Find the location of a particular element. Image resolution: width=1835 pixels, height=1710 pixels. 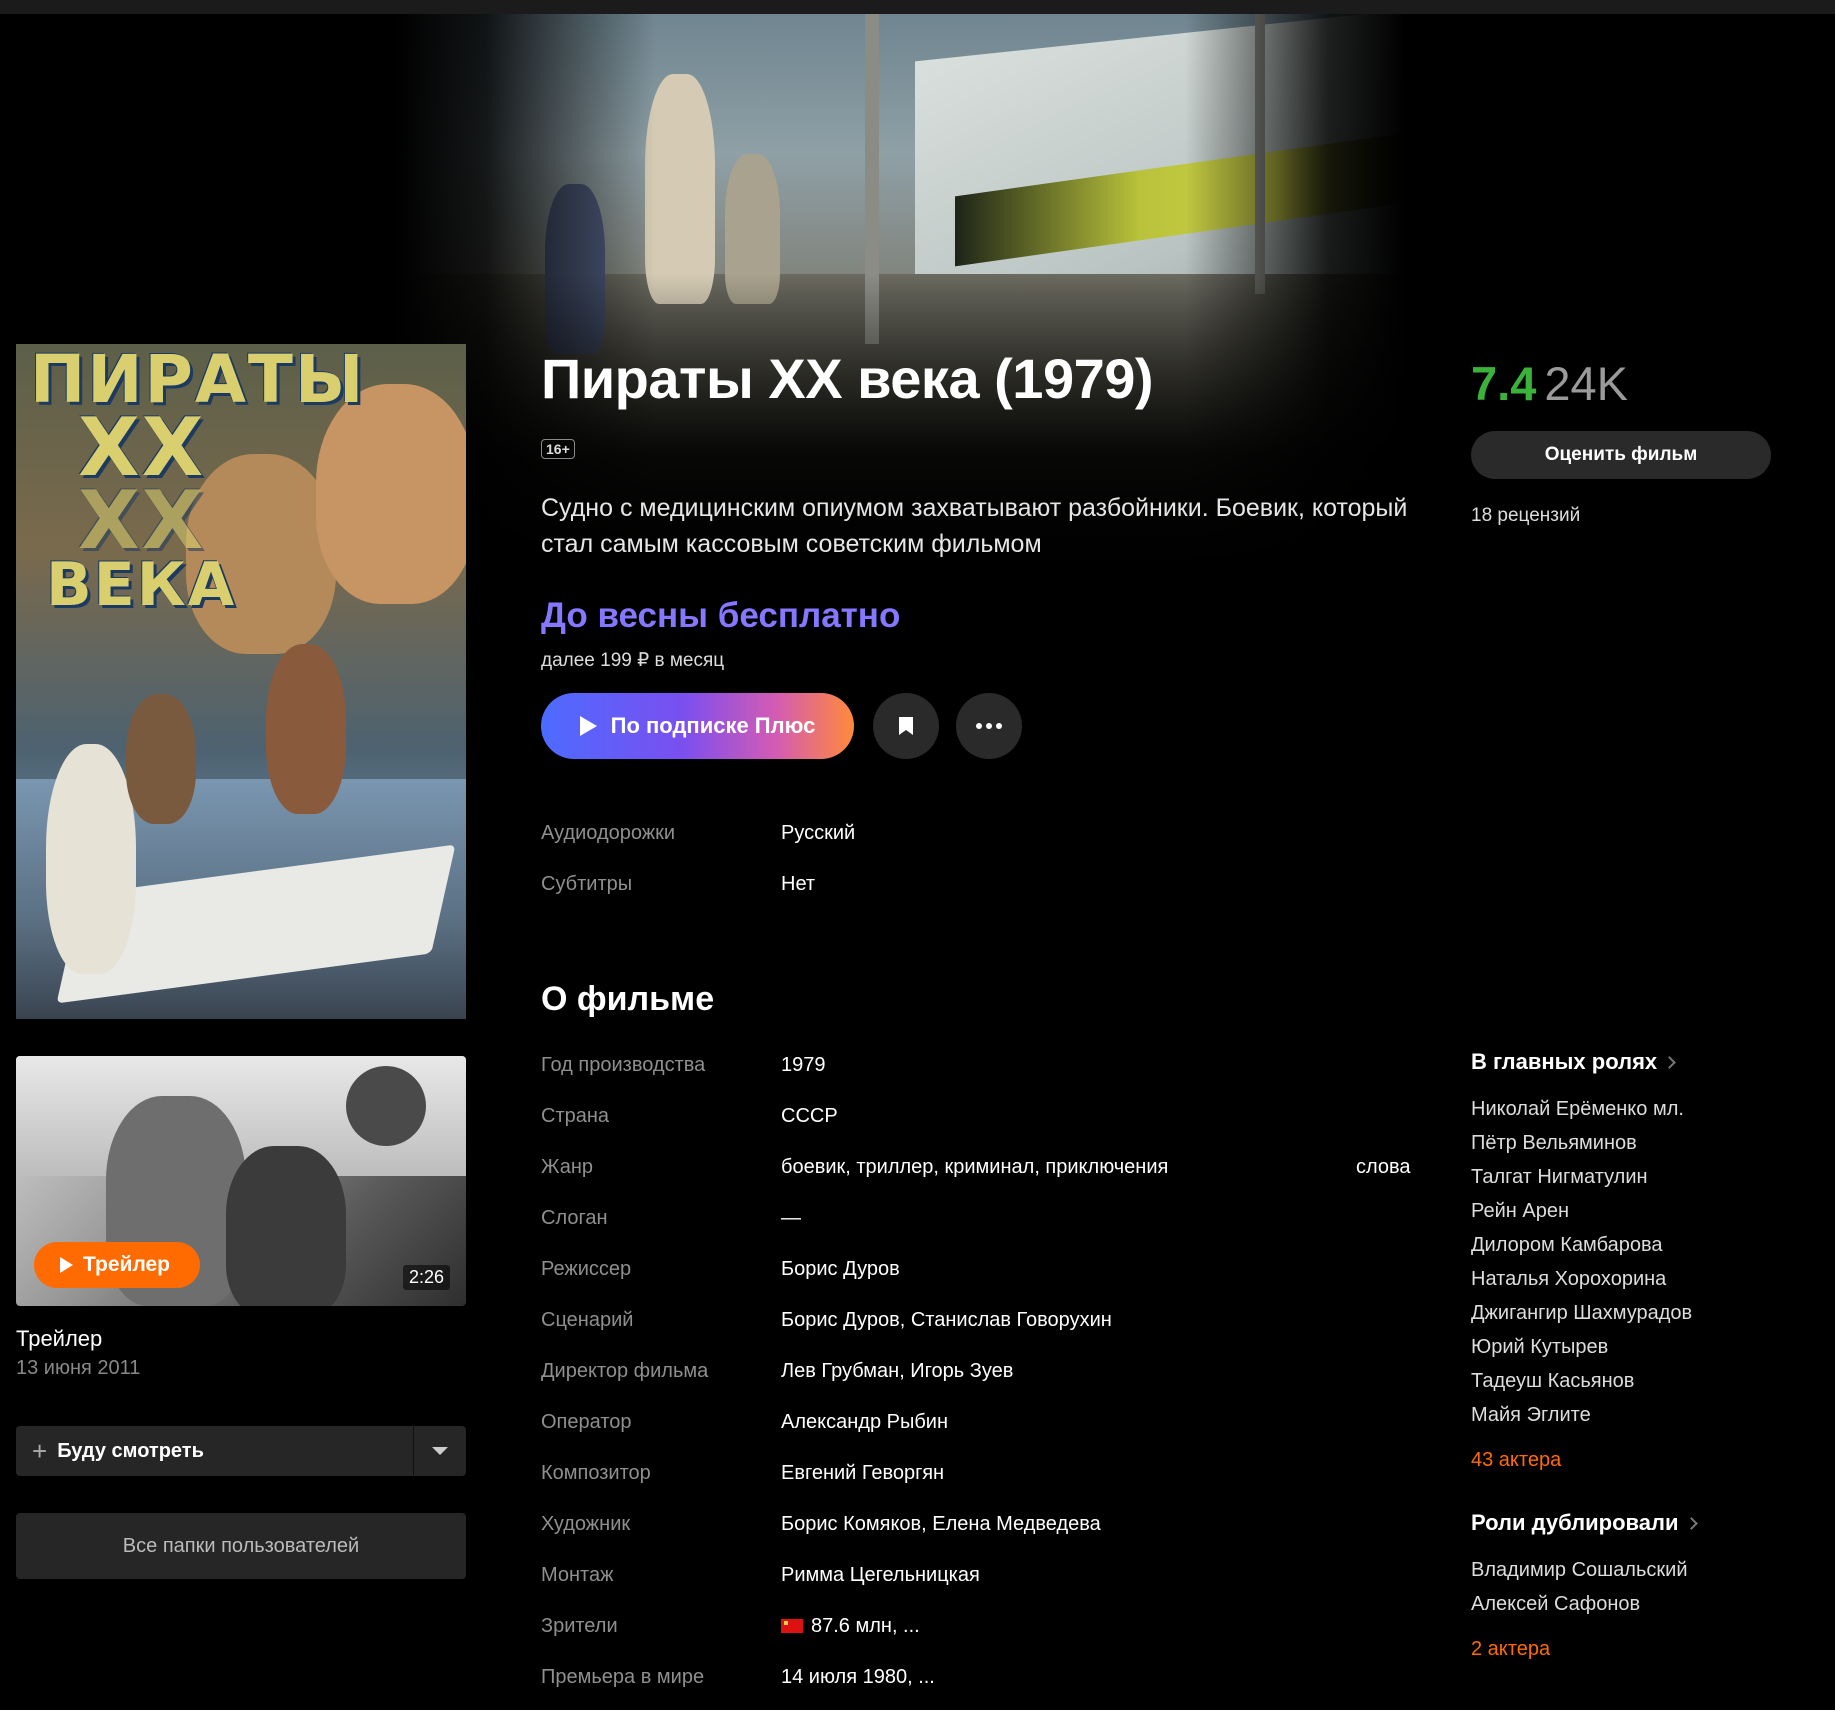

trailer-play-label: Трейлер is located at coordinates (127, 1264).